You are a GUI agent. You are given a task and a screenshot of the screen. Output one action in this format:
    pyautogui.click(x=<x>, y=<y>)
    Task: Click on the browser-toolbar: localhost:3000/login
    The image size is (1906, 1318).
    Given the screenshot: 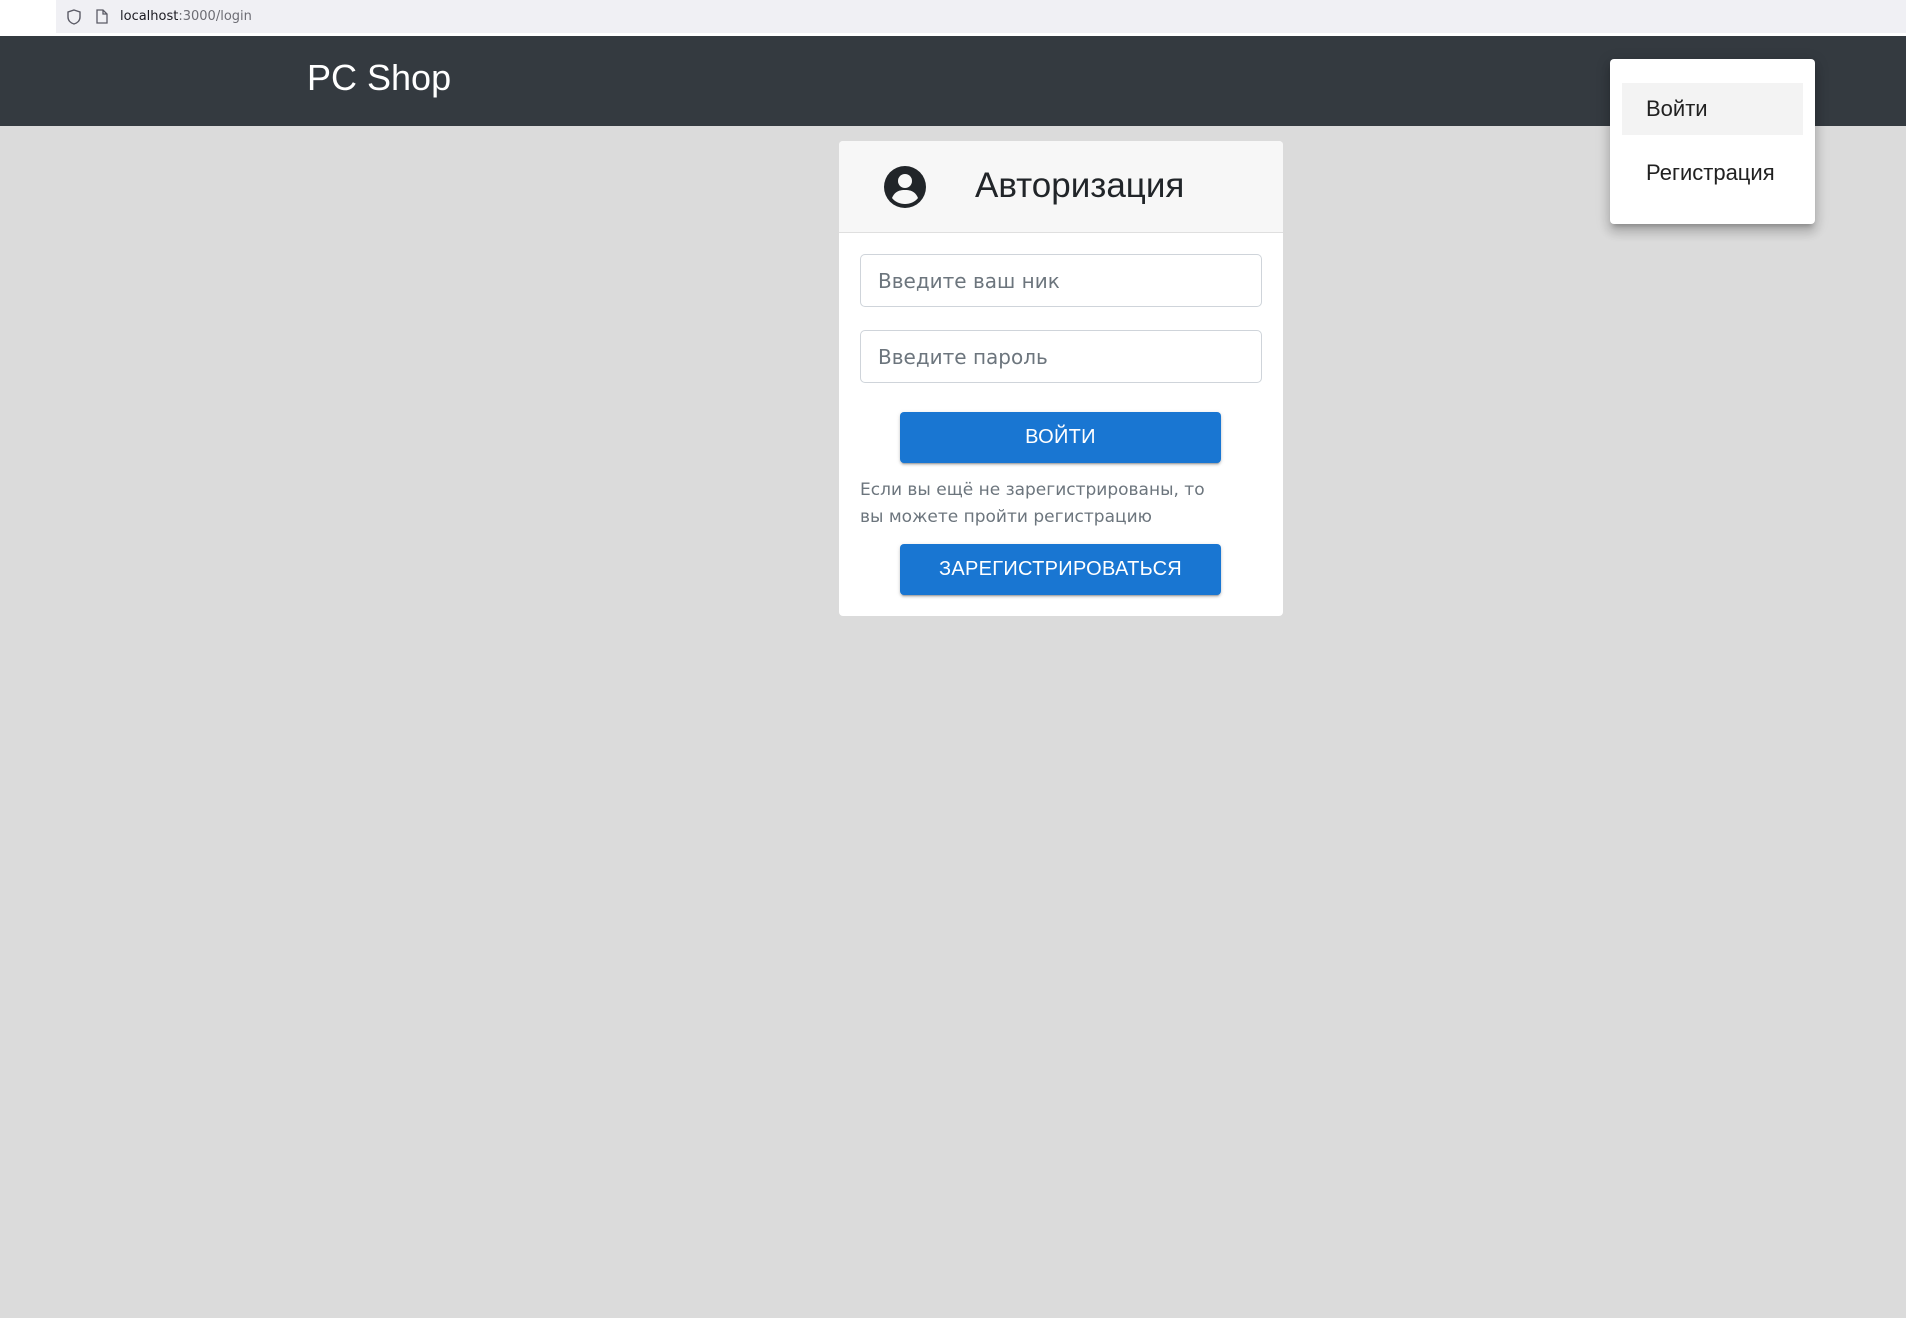 What is the action you would take?
    pyautogui.click(x=953, y=18)
    